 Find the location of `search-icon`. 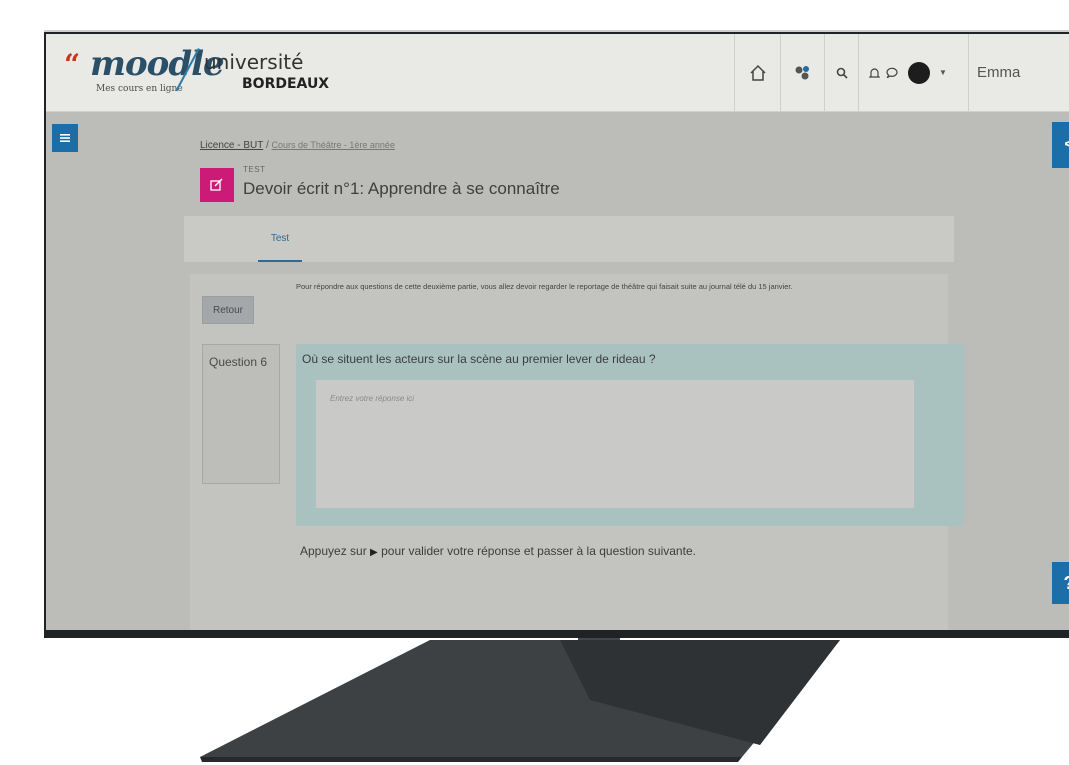

search-icon is located at coordinates (842, 73).